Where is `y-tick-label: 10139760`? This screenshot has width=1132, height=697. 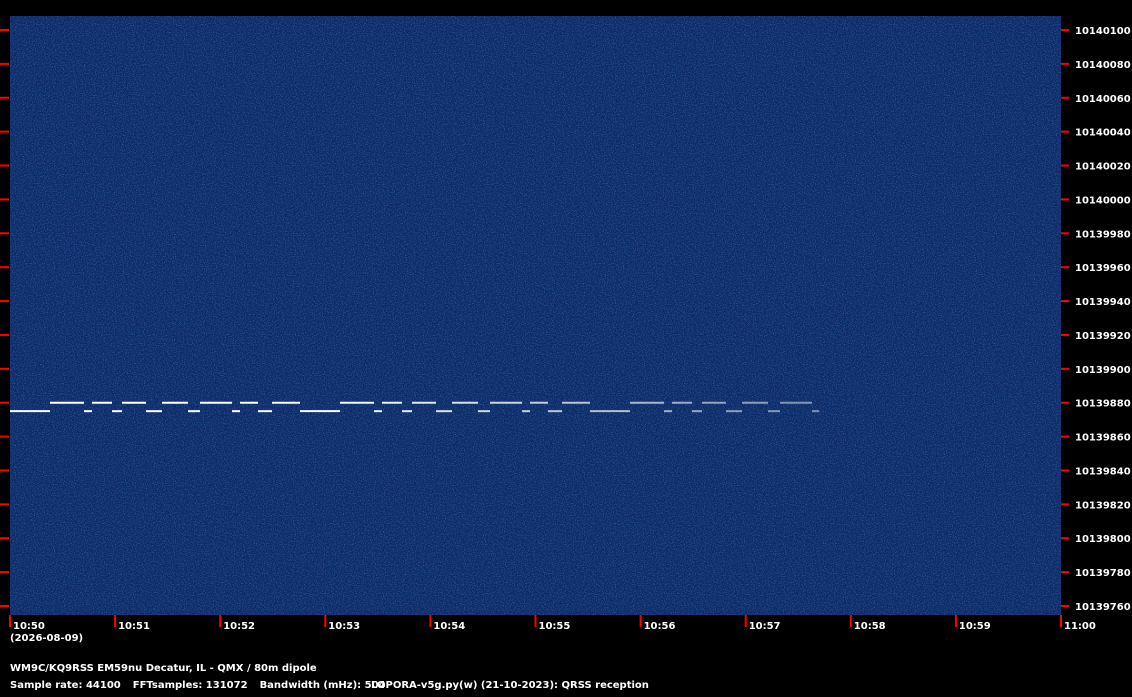
y-tick-label: 10139760 is located at coordinates (1103, 607).